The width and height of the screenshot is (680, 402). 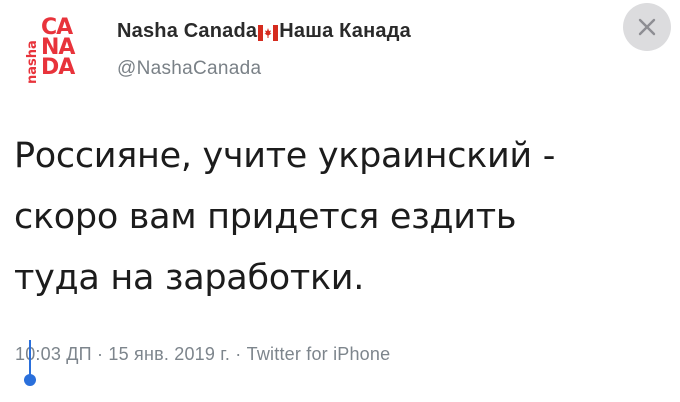 What do you see at coordinates (58, 67) in the screenshot?
I see `logo-row-3: DA` at bounding box center [58, 67].